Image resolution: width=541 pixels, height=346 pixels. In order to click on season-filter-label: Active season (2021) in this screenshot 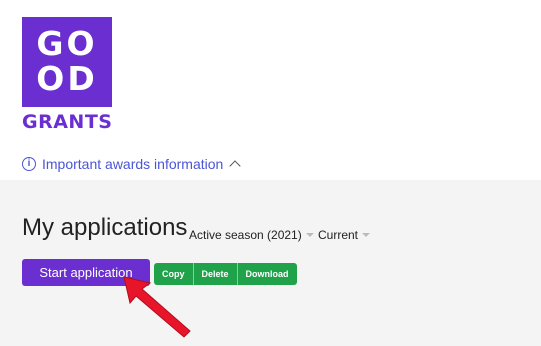, I will do `click(245, 235)`.